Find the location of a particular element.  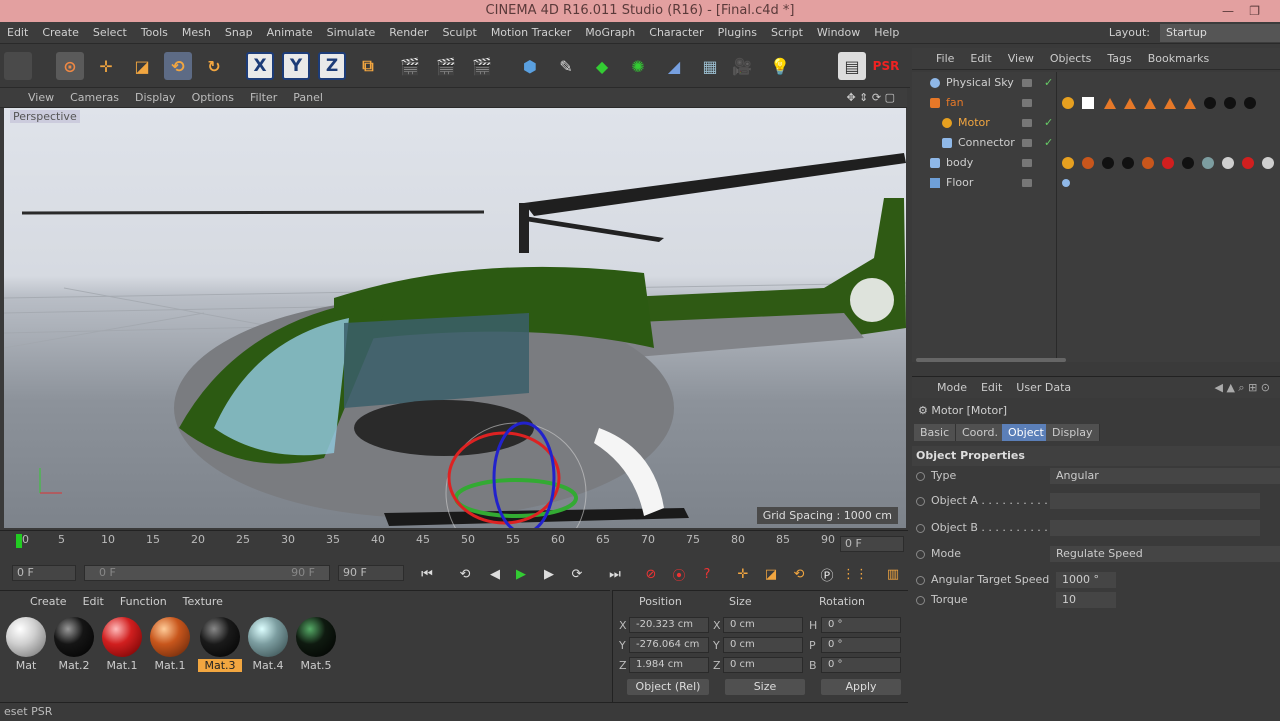

record-active-icon: ⊘ is located at coordinates (651, 574).